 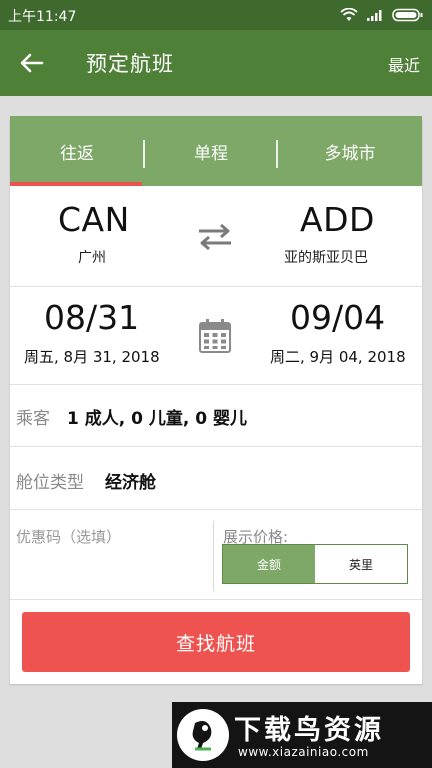 I want to click on promo-divider, so click(x=213, y=556).